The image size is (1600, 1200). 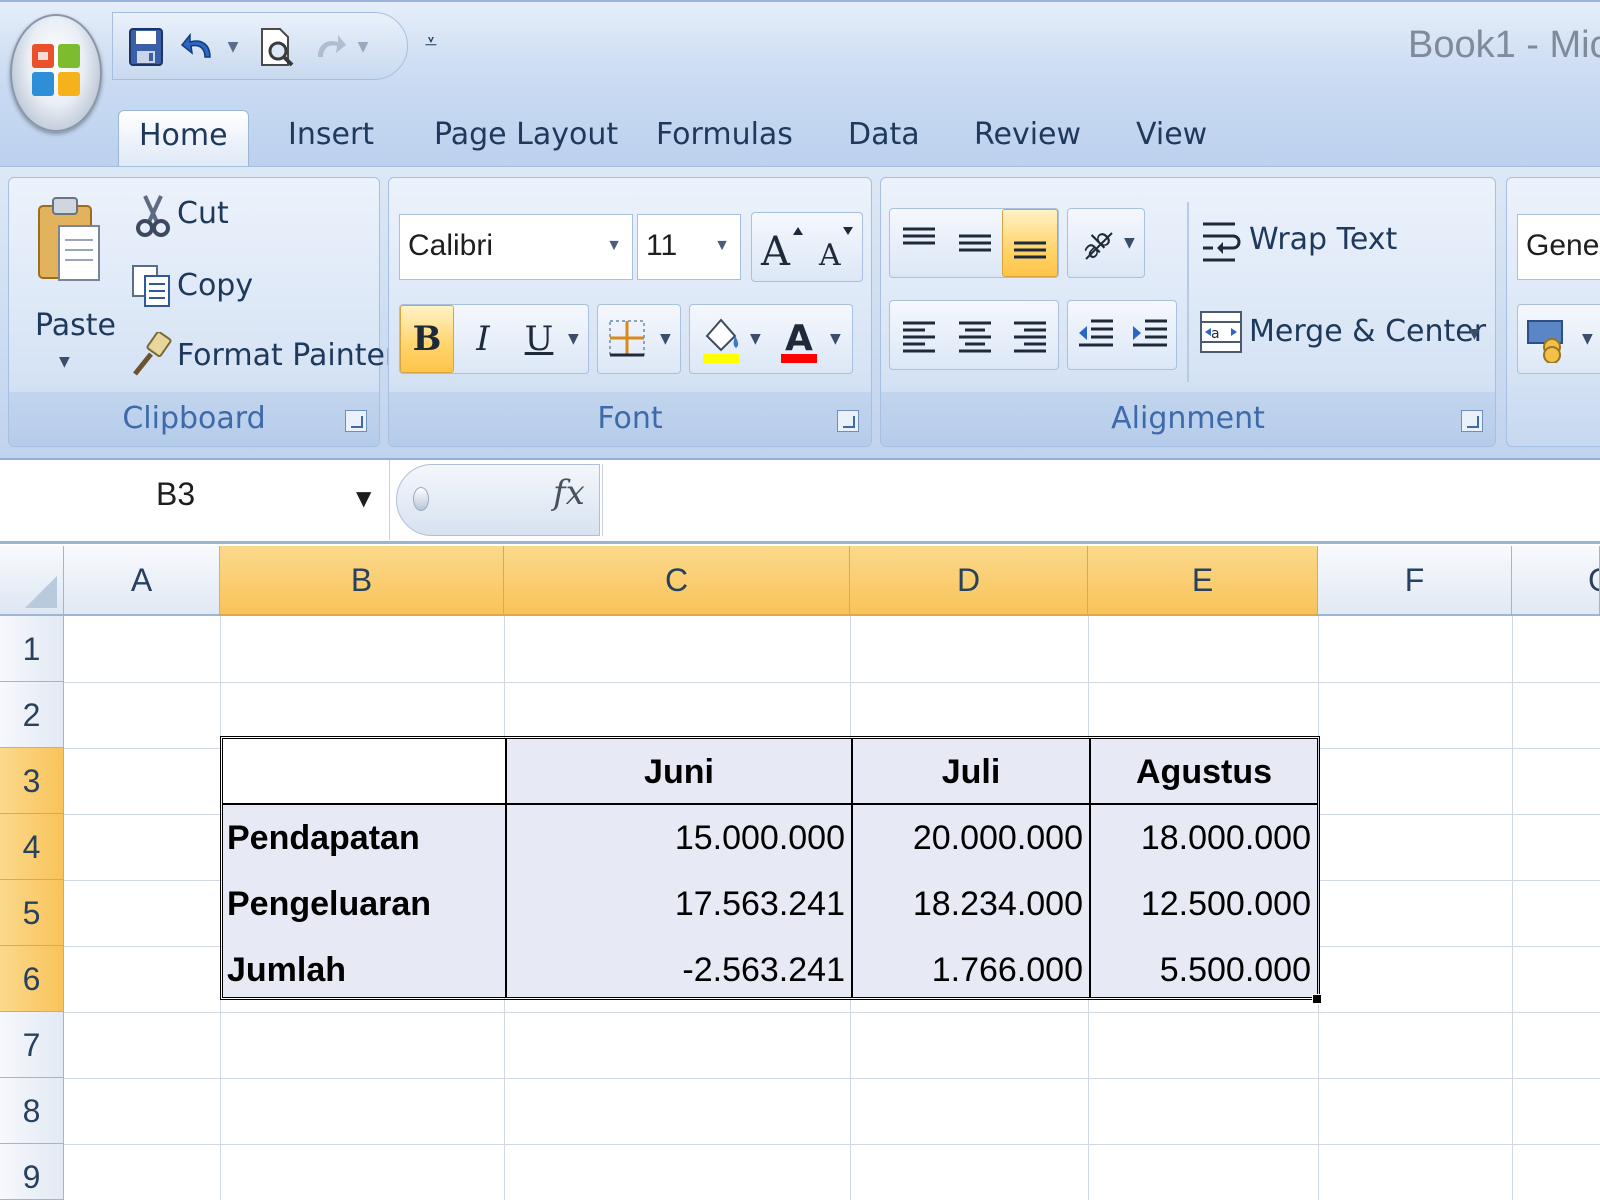 What do you see at coordinates (362, 581) in the screenshot?
I see `column-header-b: B` at bounding box center [362, 581].